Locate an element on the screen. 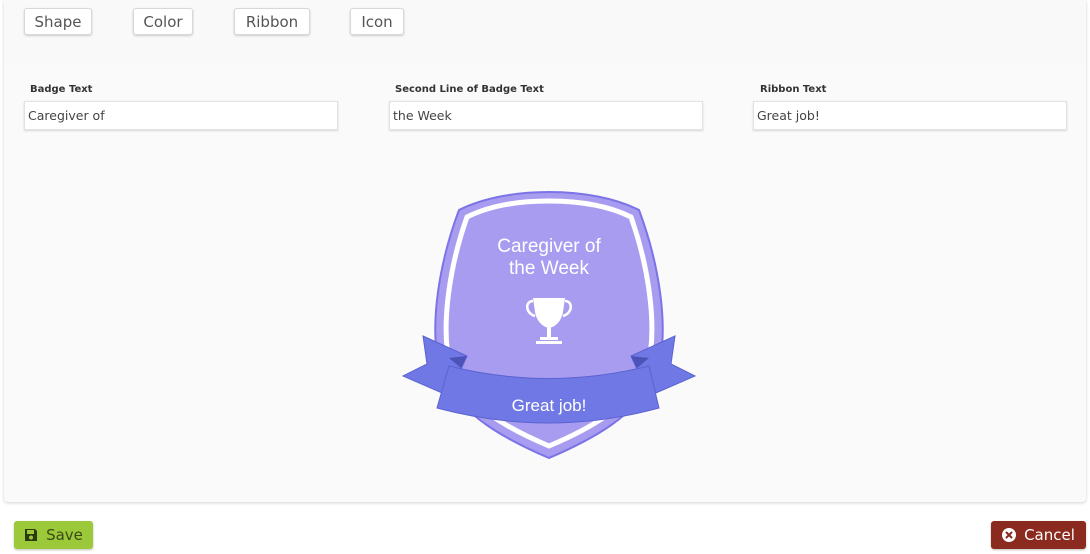 The image size is (1090, 554). badge-text-label: Badge Text is located at coordinates (61, 89).